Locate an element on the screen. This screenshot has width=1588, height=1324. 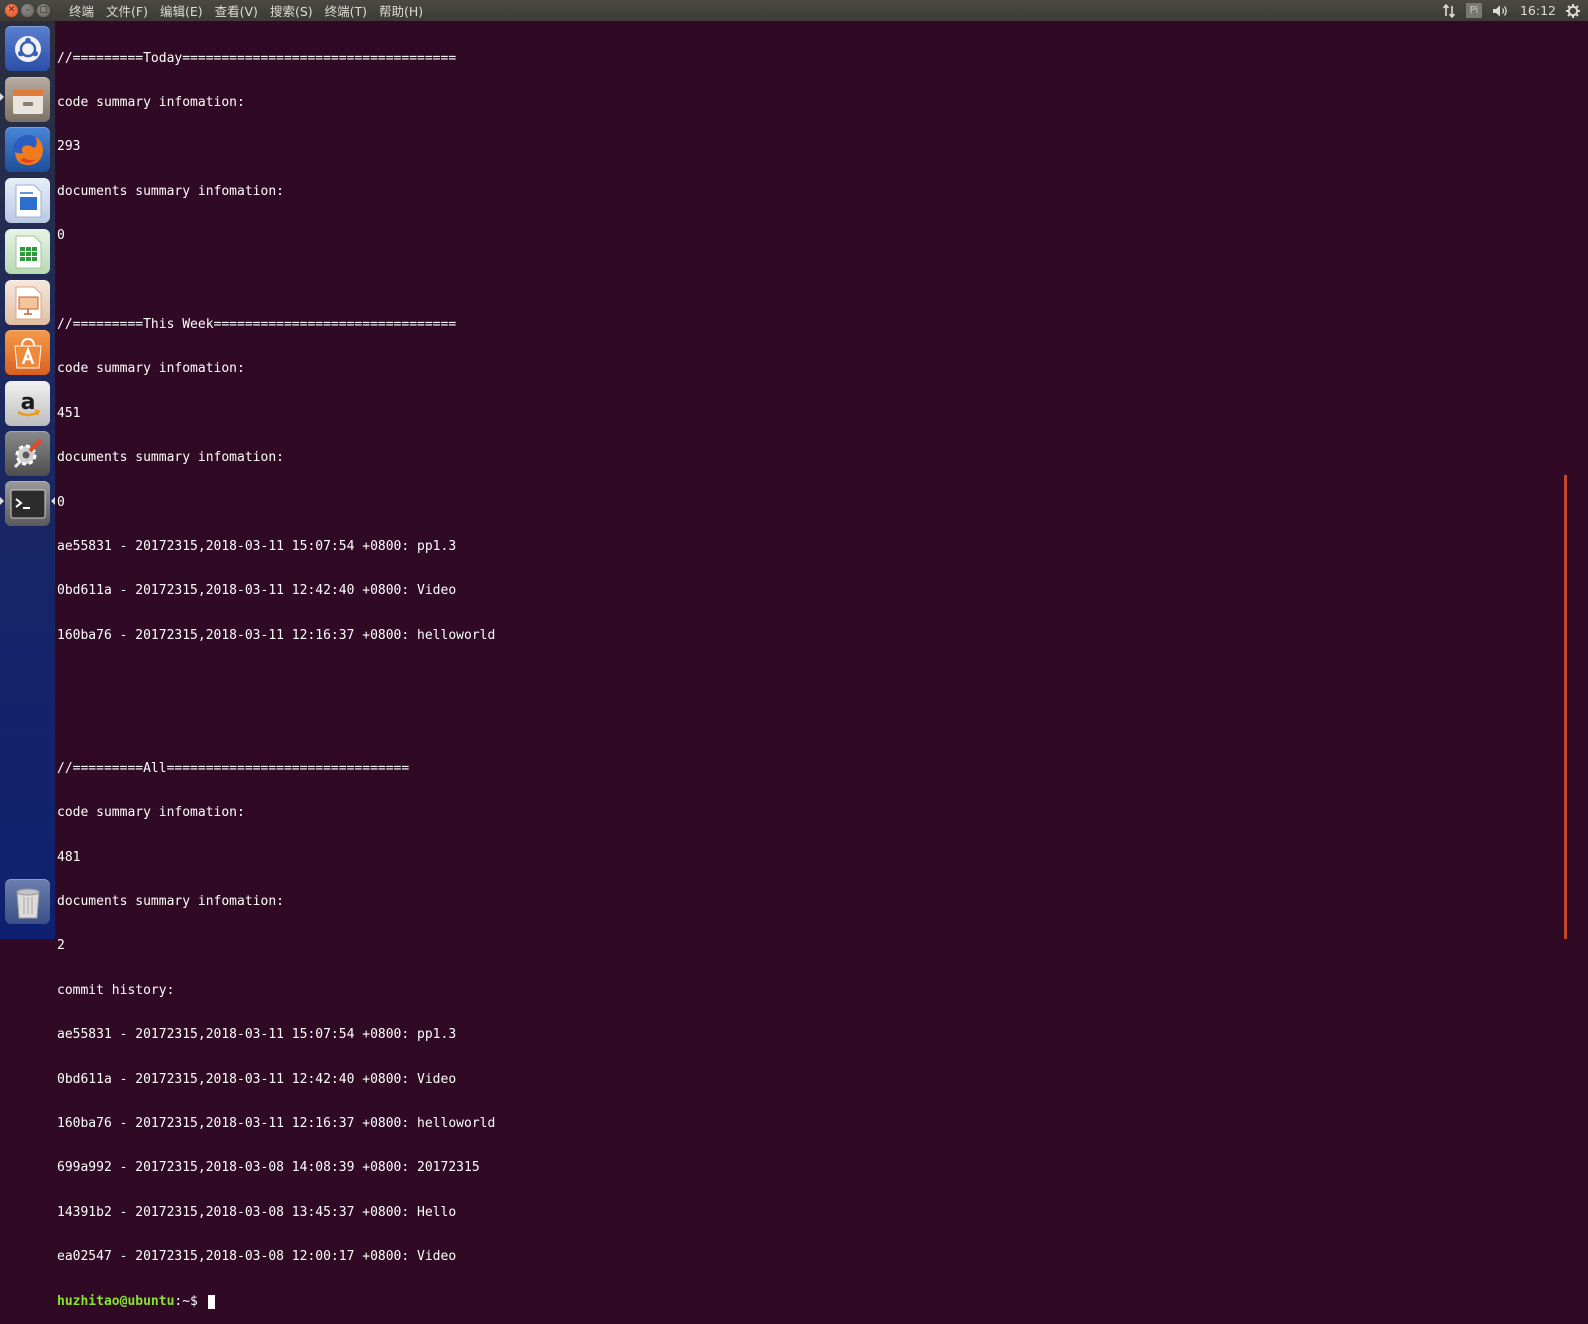
launcher-files is located at coordinates (27, 99).